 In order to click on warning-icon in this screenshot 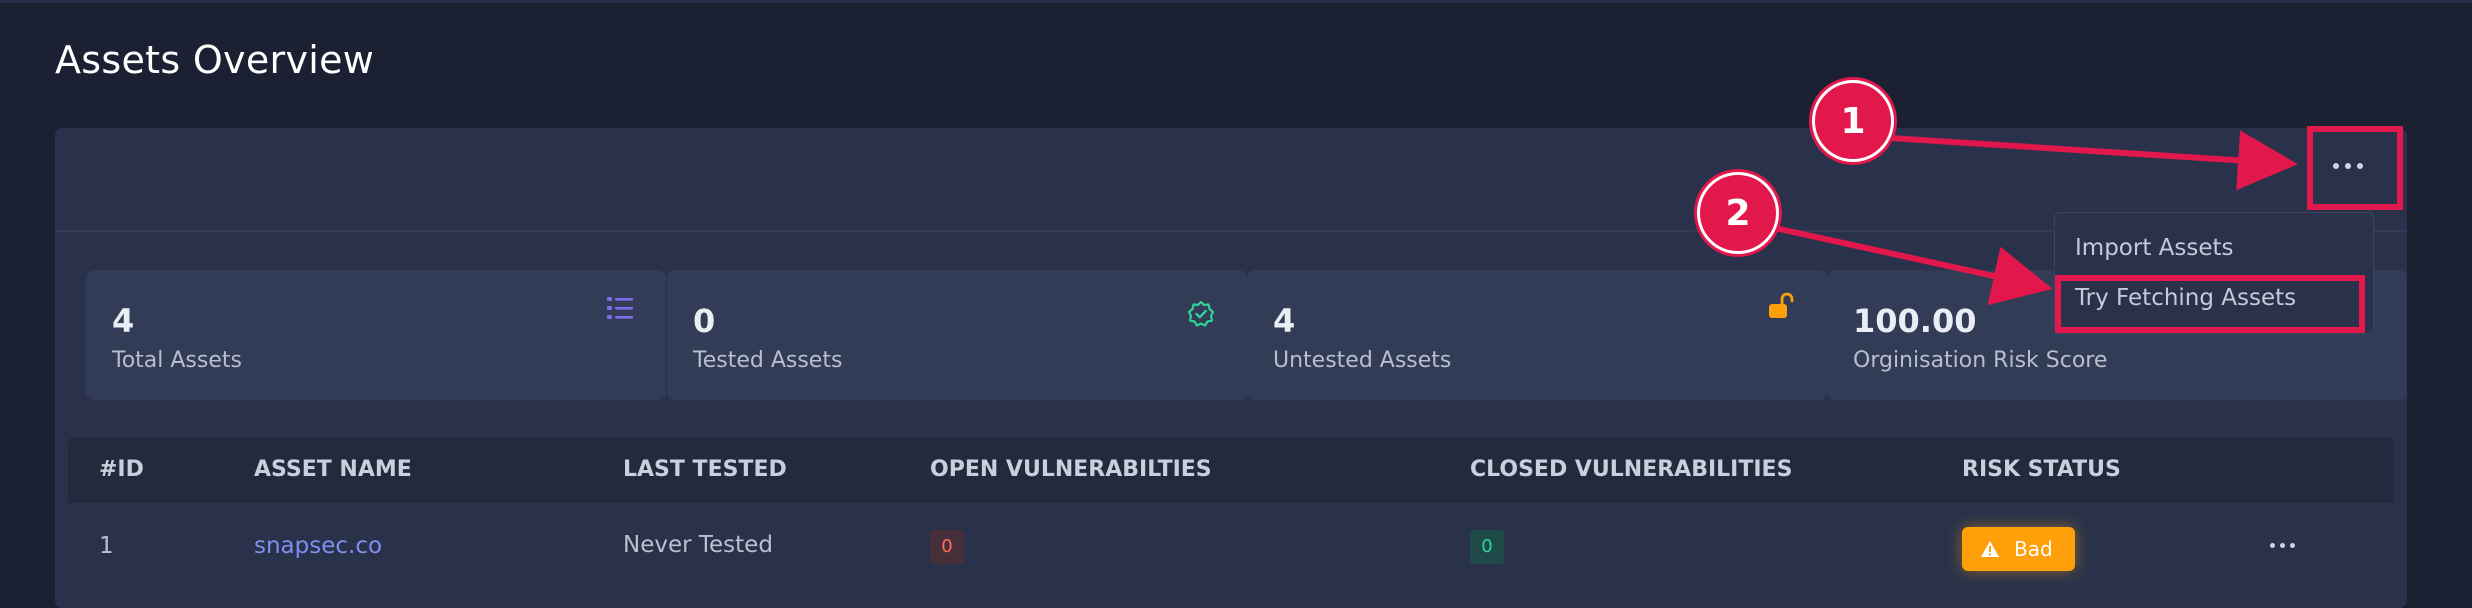, I will do `click(1990, 549)`.